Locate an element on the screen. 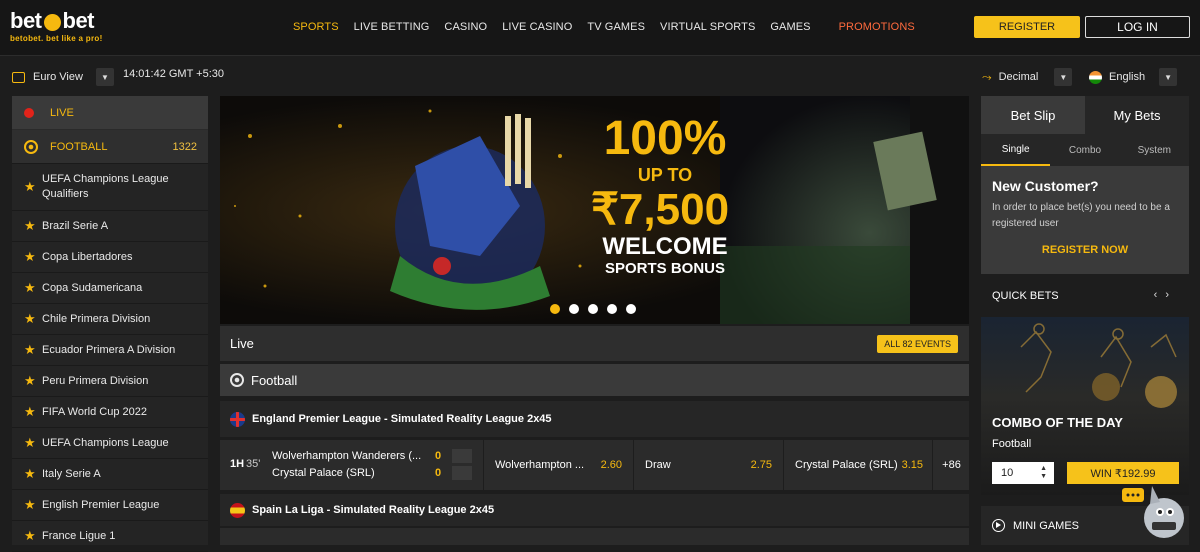 The image size is (1200, 552). sidebar-item-label: UEFA Champions League is located at coordinates (105, 443).